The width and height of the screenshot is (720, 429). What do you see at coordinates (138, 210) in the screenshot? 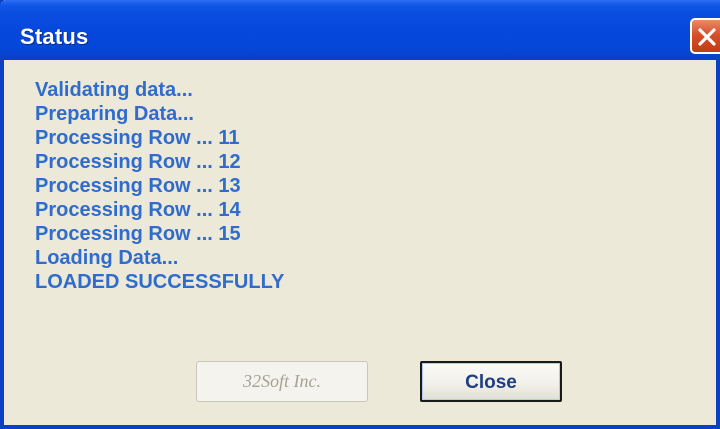
I see `log-line: Processing Row ... 14` at bounding box center [138, 210].